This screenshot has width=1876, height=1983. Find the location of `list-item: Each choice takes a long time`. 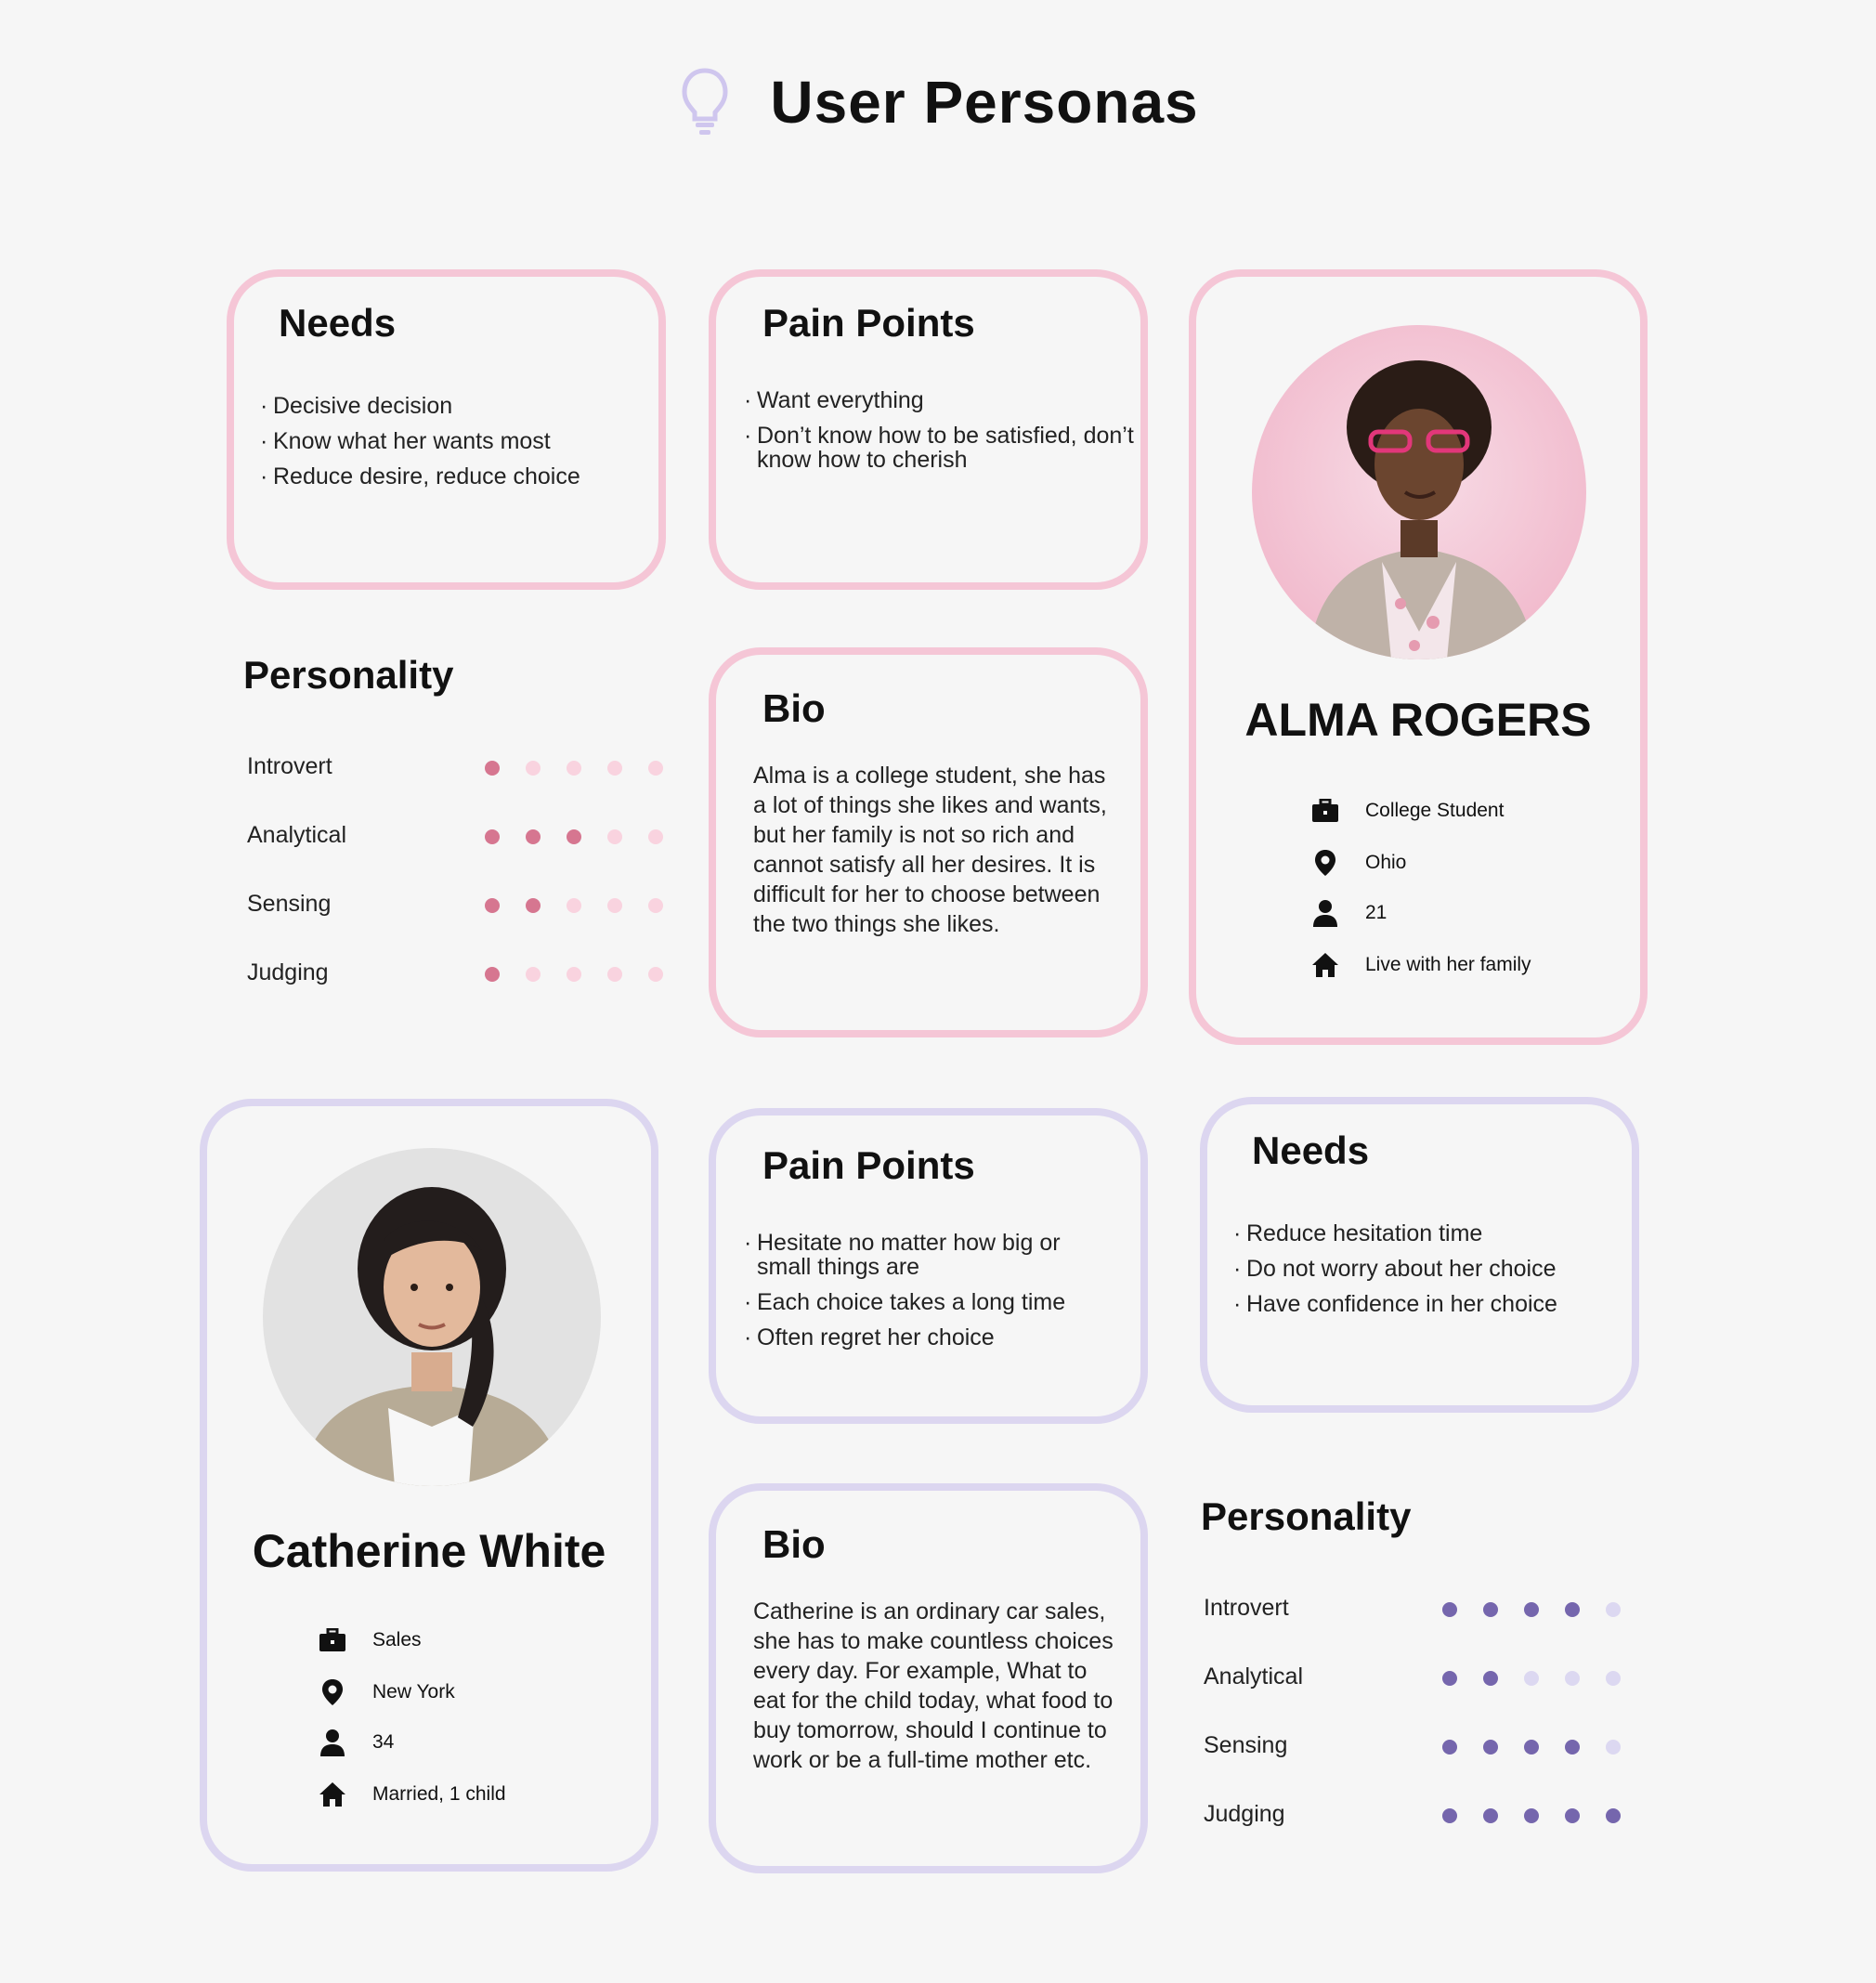

list-item: Each choice takes a long time is located at coordinates (929, 1302).